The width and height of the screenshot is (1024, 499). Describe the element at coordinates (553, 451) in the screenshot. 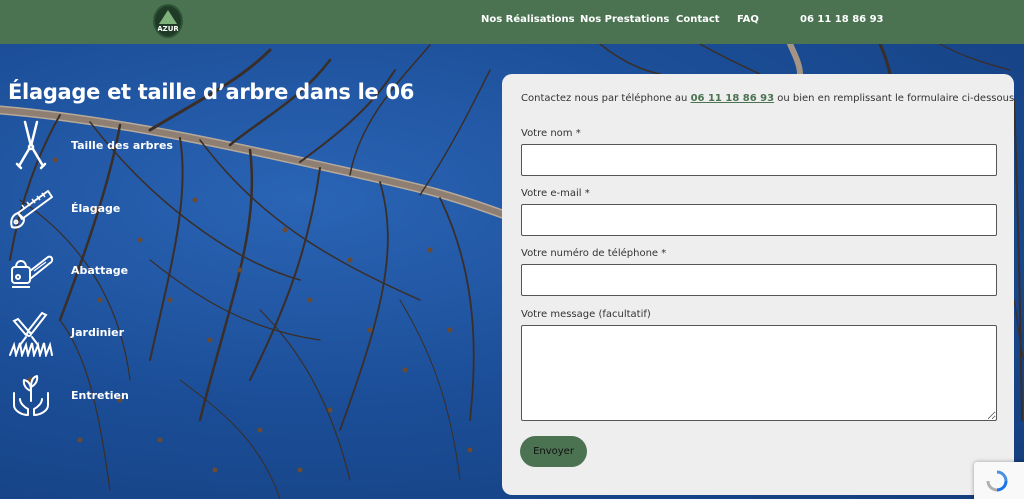

I see `submit-button: Envoyer` at that location.